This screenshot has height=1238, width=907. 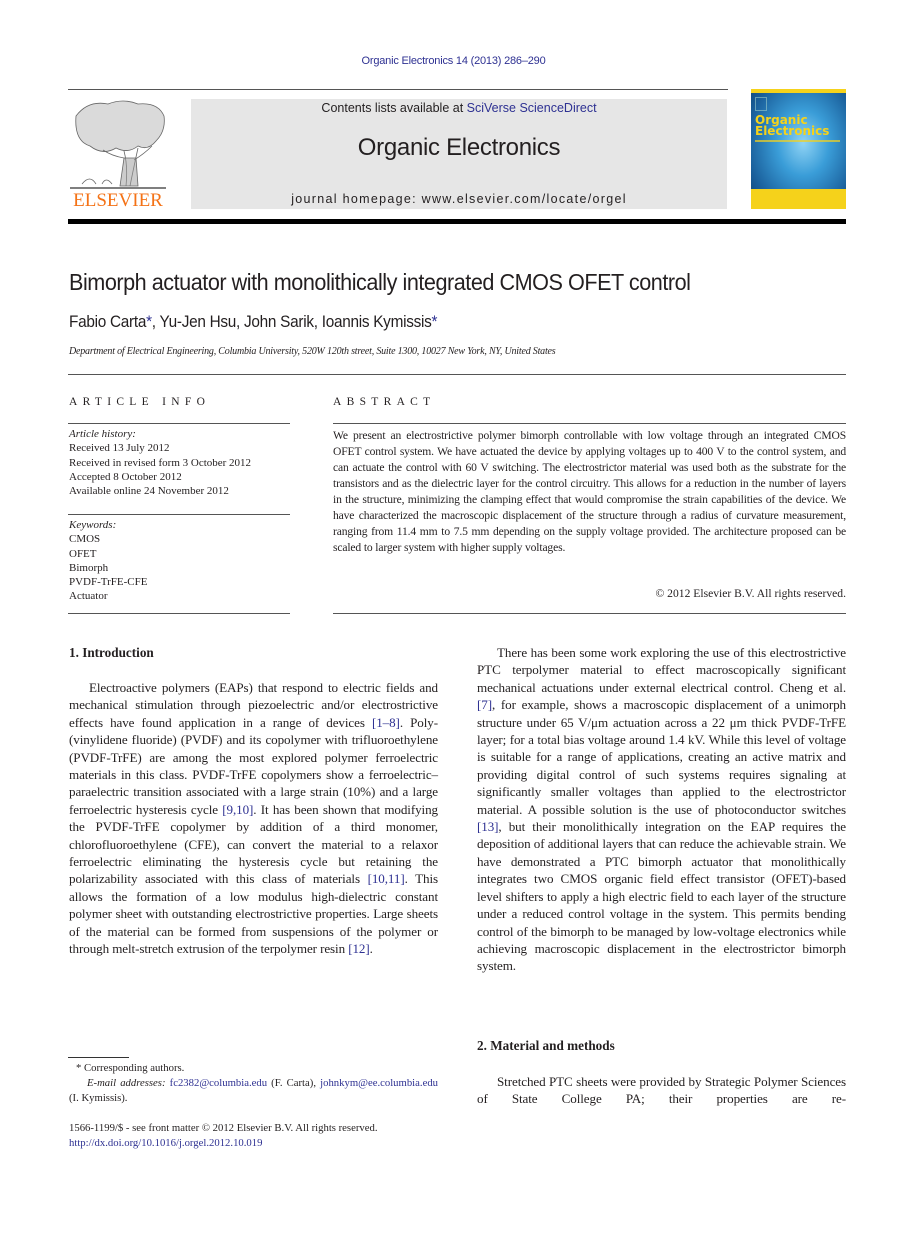 I want to click on journal-title: Organic Electronics, so click(x=459, y=147).